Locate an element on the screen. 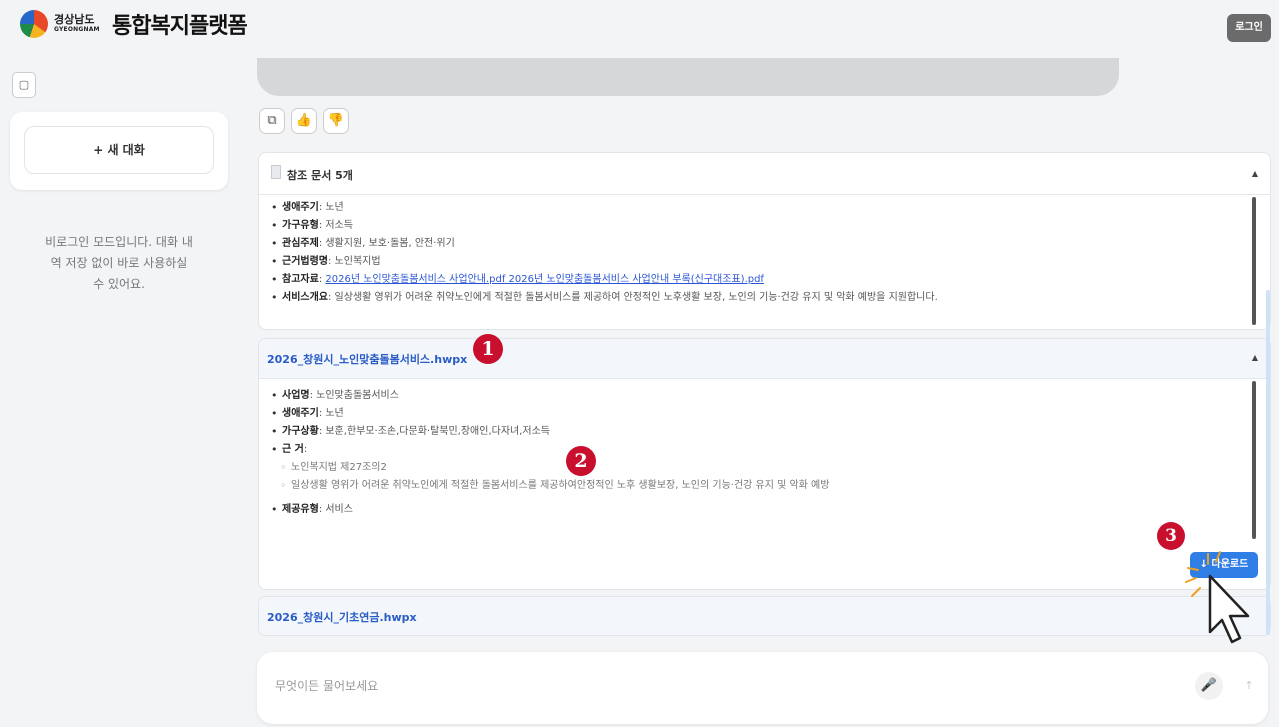  list-item: 제공유형: 서비스 is located at coordinates (549, 510).